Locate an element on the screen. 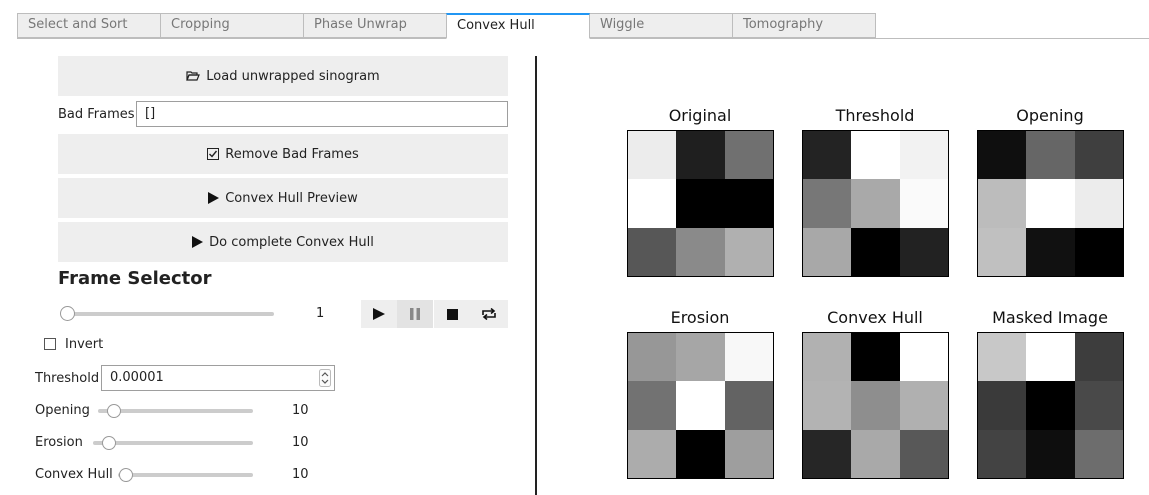  erosion-label: Erosion is located at coordinates (59, 442).